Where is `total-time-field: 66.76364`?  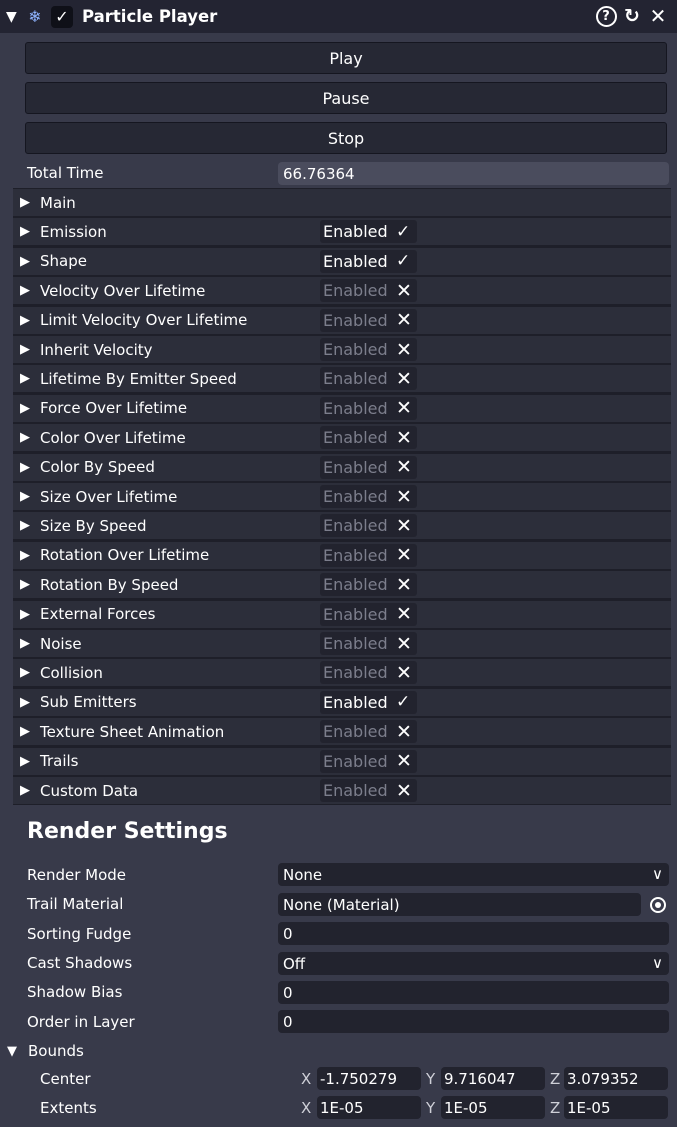 total-time-field: 66.76364 is located at coordinates (473, 173).